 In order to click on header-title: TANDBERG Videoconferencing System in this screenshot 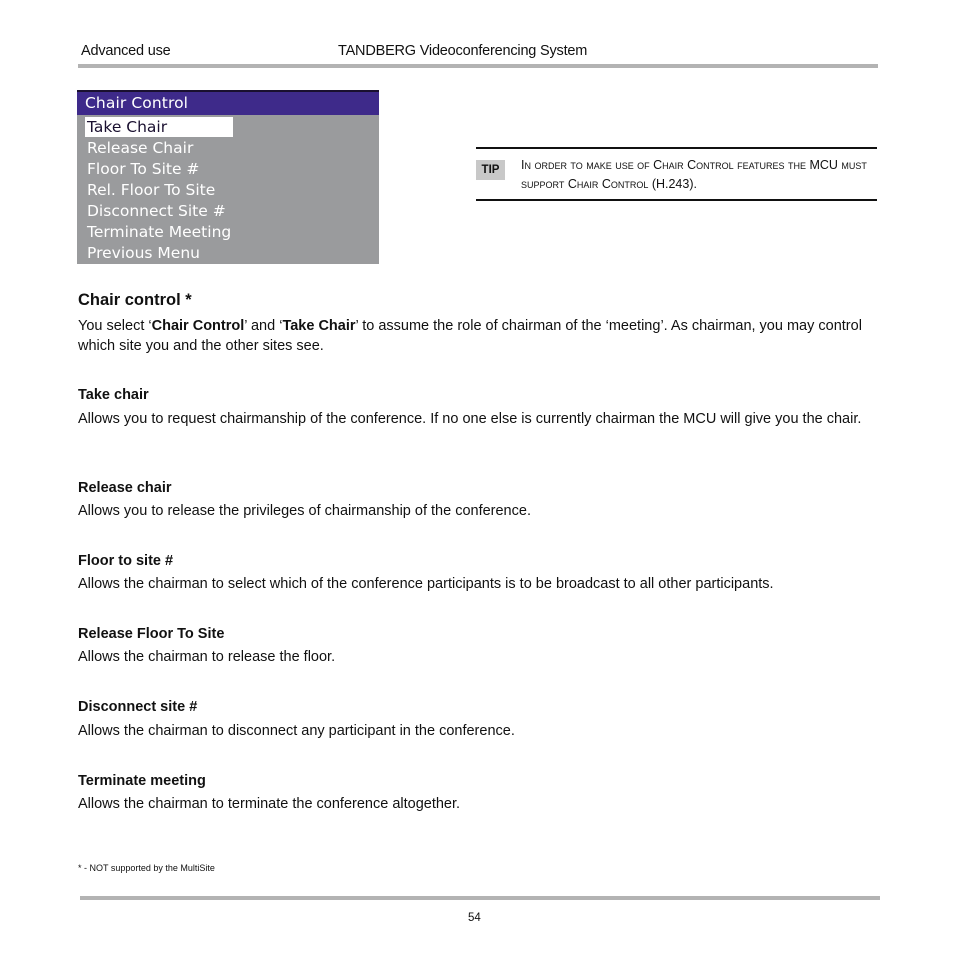, I will do `click(463, 51)`.